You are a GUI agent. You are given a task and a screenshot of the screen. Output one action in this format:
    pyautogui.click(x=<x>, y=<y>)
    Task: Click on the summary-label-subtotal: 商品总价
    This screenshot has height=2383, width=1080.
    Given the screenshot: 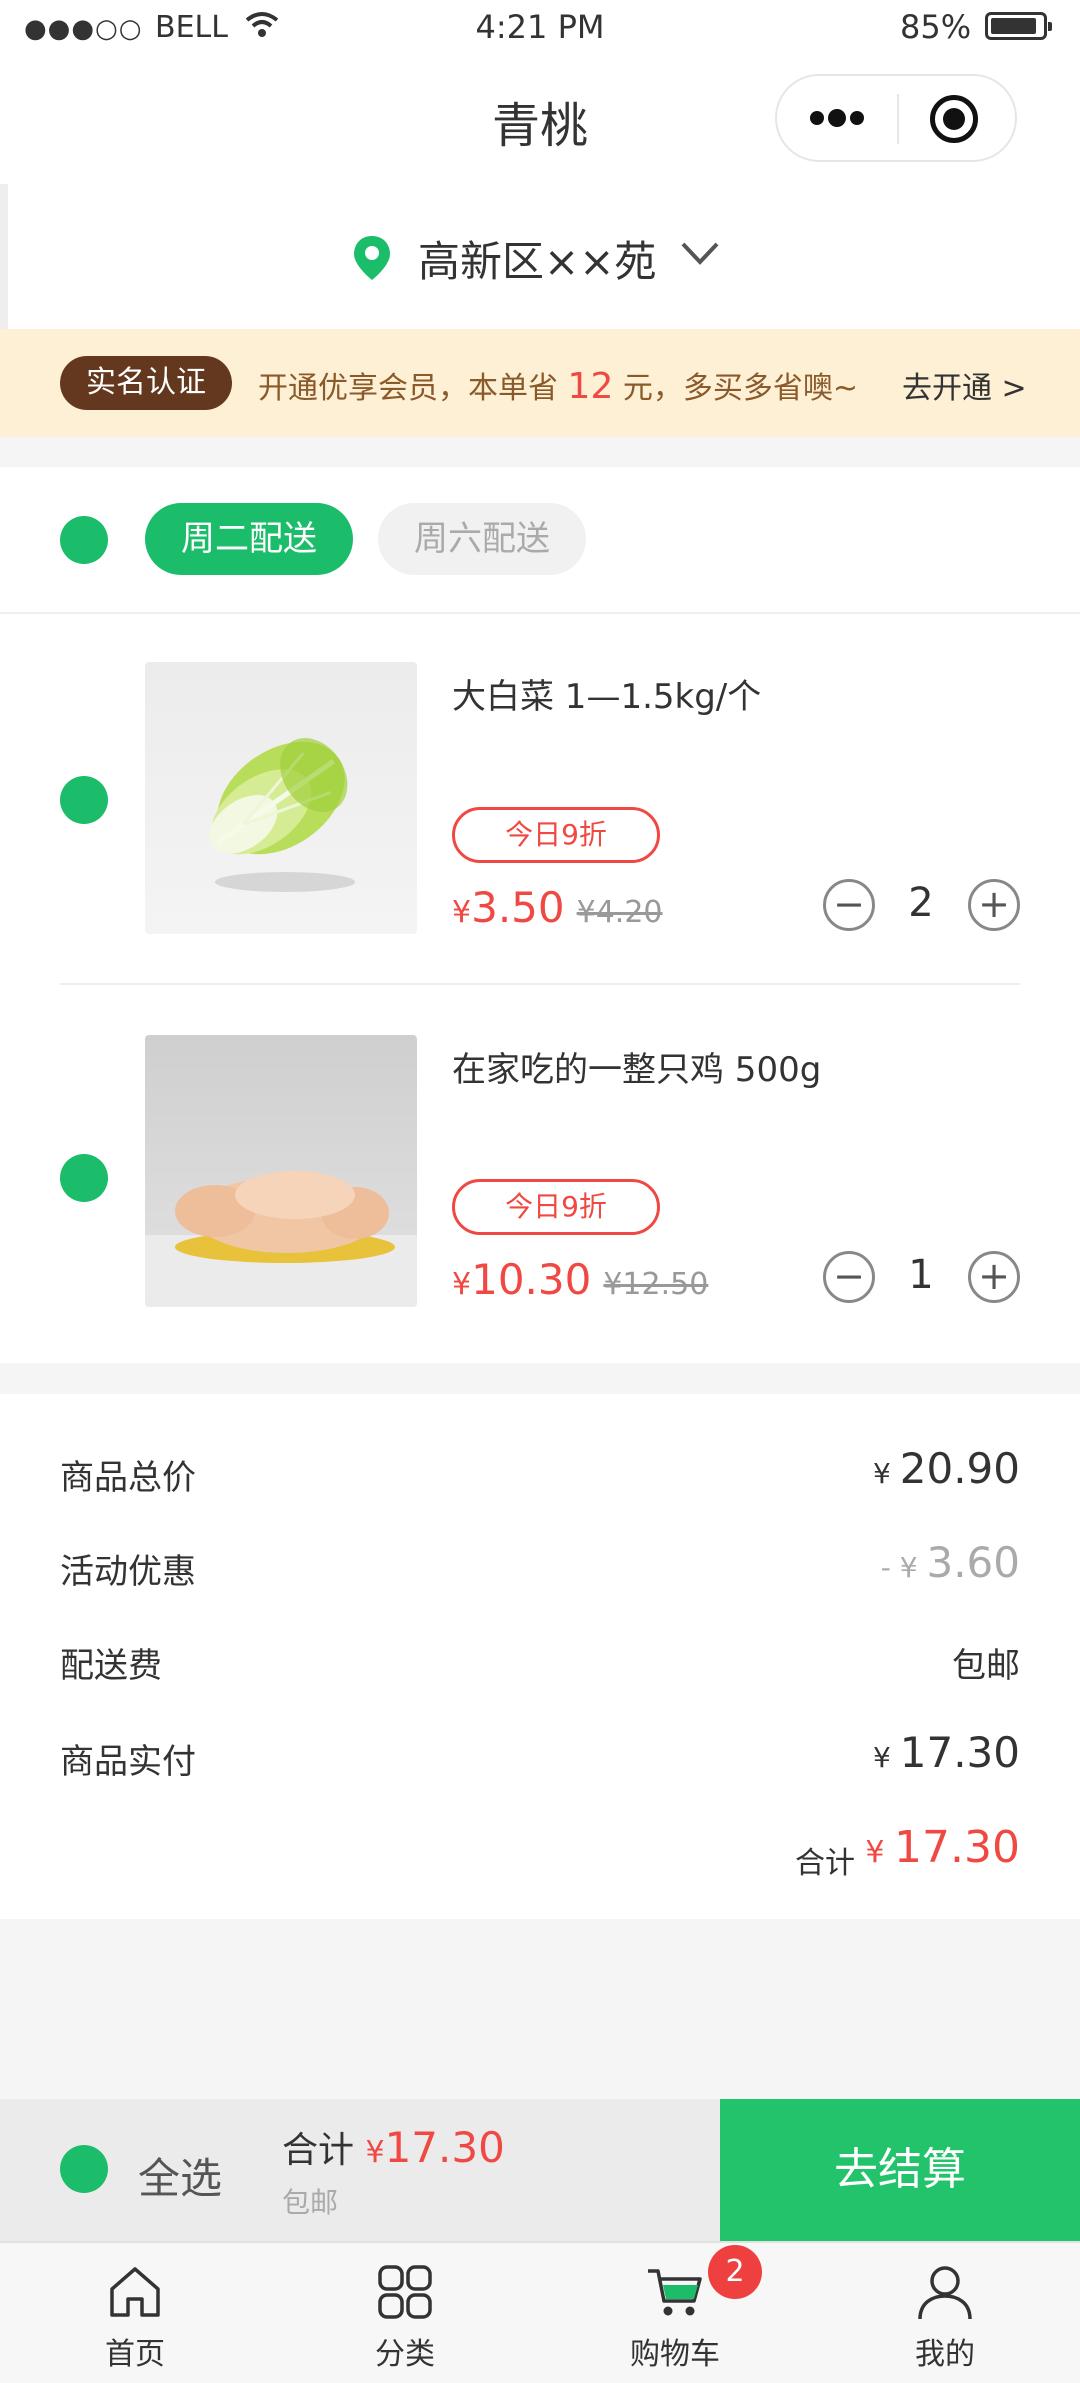 What is the action you would take?
    pyautogui.click(x=128, y=1478)
    